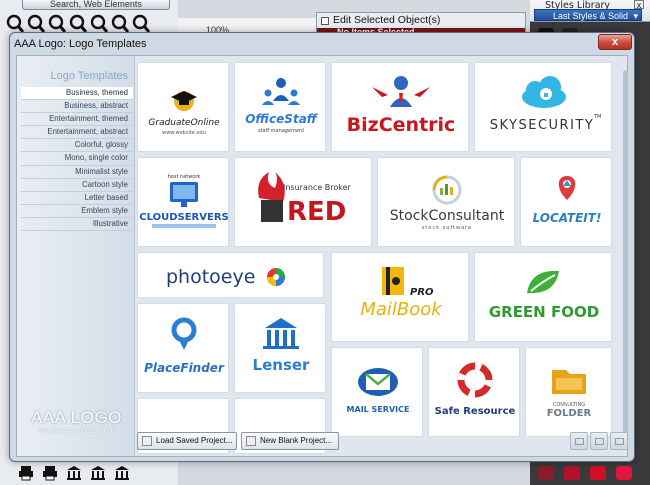 Image resolution: width=650 pixels, height=485 pixels. What do you see at coordinates (567, 218) in the screenshot?
I see `template-name: LOCATEIT!` at bounding box center [567, 218].